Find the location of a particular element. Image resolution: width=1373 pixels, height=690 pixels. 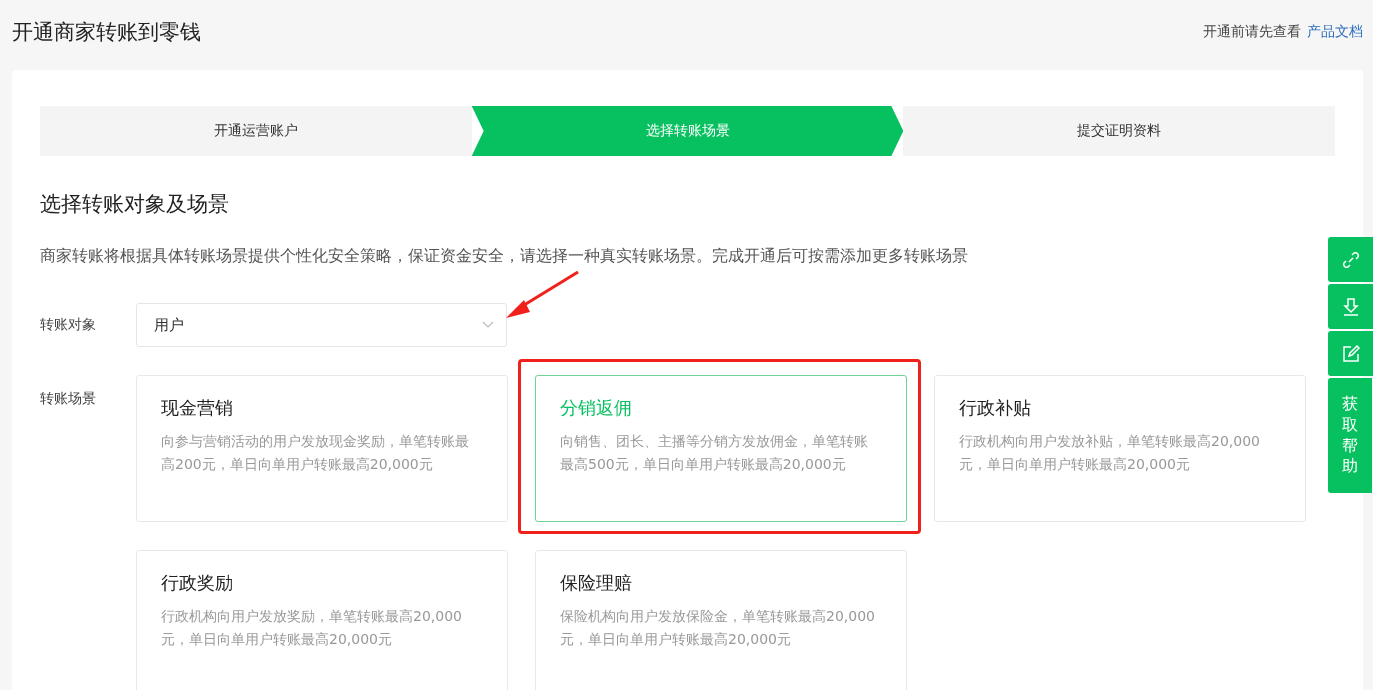

edit-button is located at coordinates (1350, 353).